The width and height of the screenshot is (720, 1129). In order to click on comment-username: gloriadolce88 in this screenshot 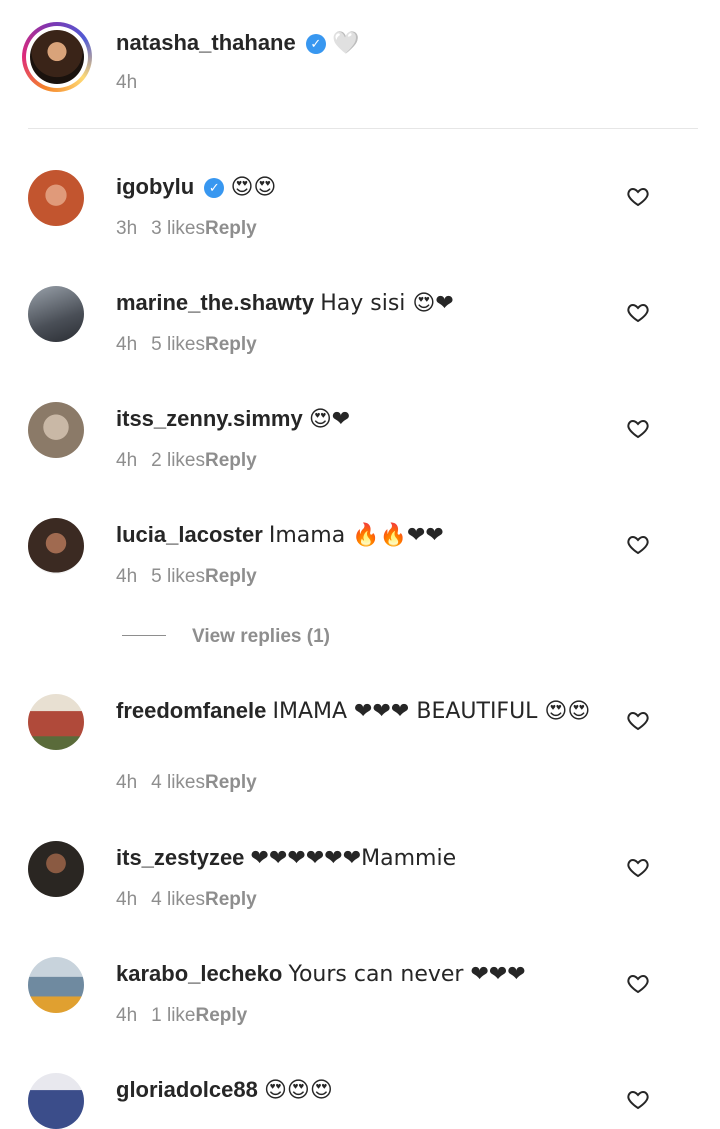, I will do `click(187, 1089)`.